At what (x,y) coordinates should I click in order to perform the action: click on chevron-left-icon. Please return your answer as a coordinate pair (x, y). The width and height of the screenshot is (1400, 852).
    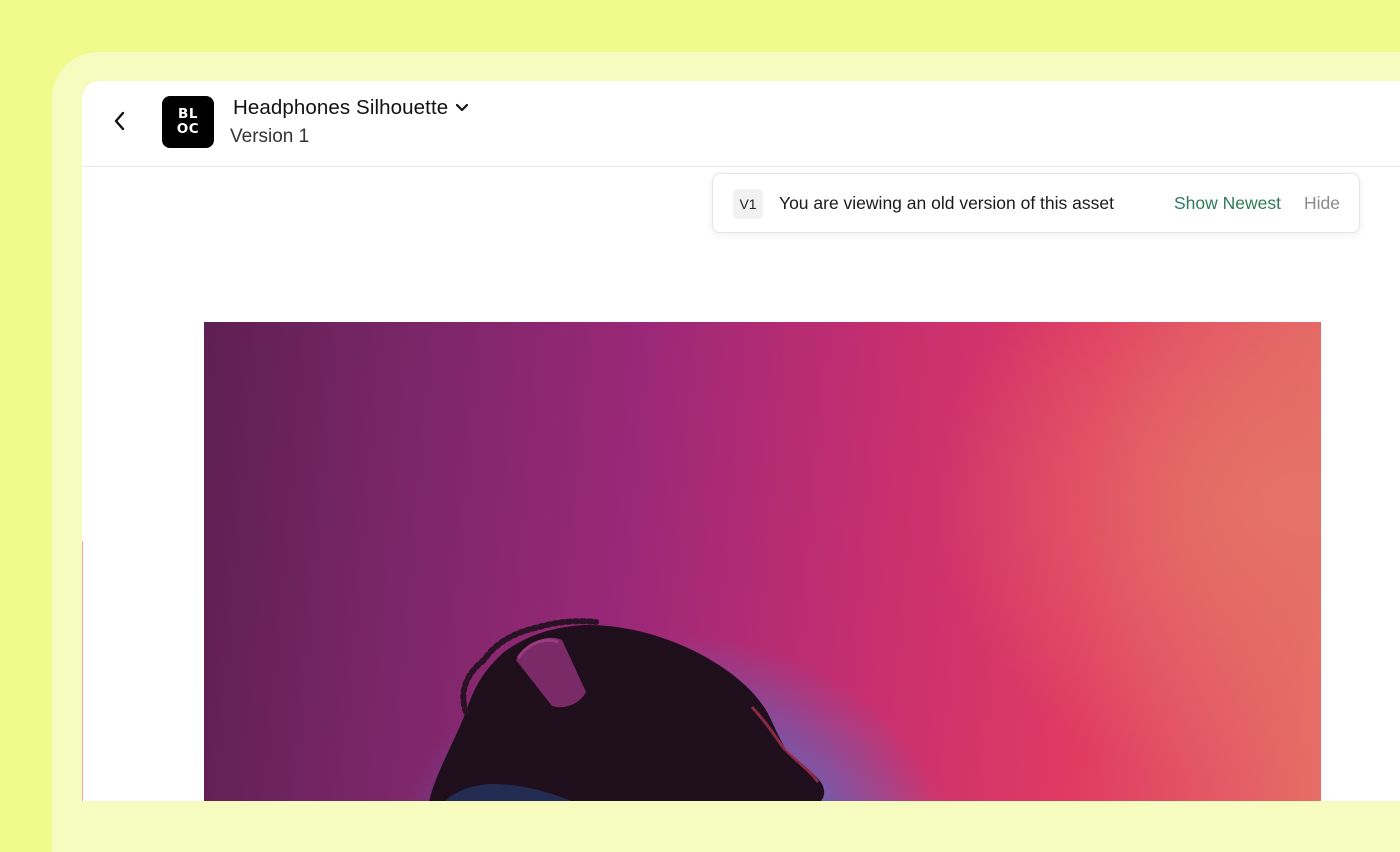
    Looking at the image, I should click on (119, 121).